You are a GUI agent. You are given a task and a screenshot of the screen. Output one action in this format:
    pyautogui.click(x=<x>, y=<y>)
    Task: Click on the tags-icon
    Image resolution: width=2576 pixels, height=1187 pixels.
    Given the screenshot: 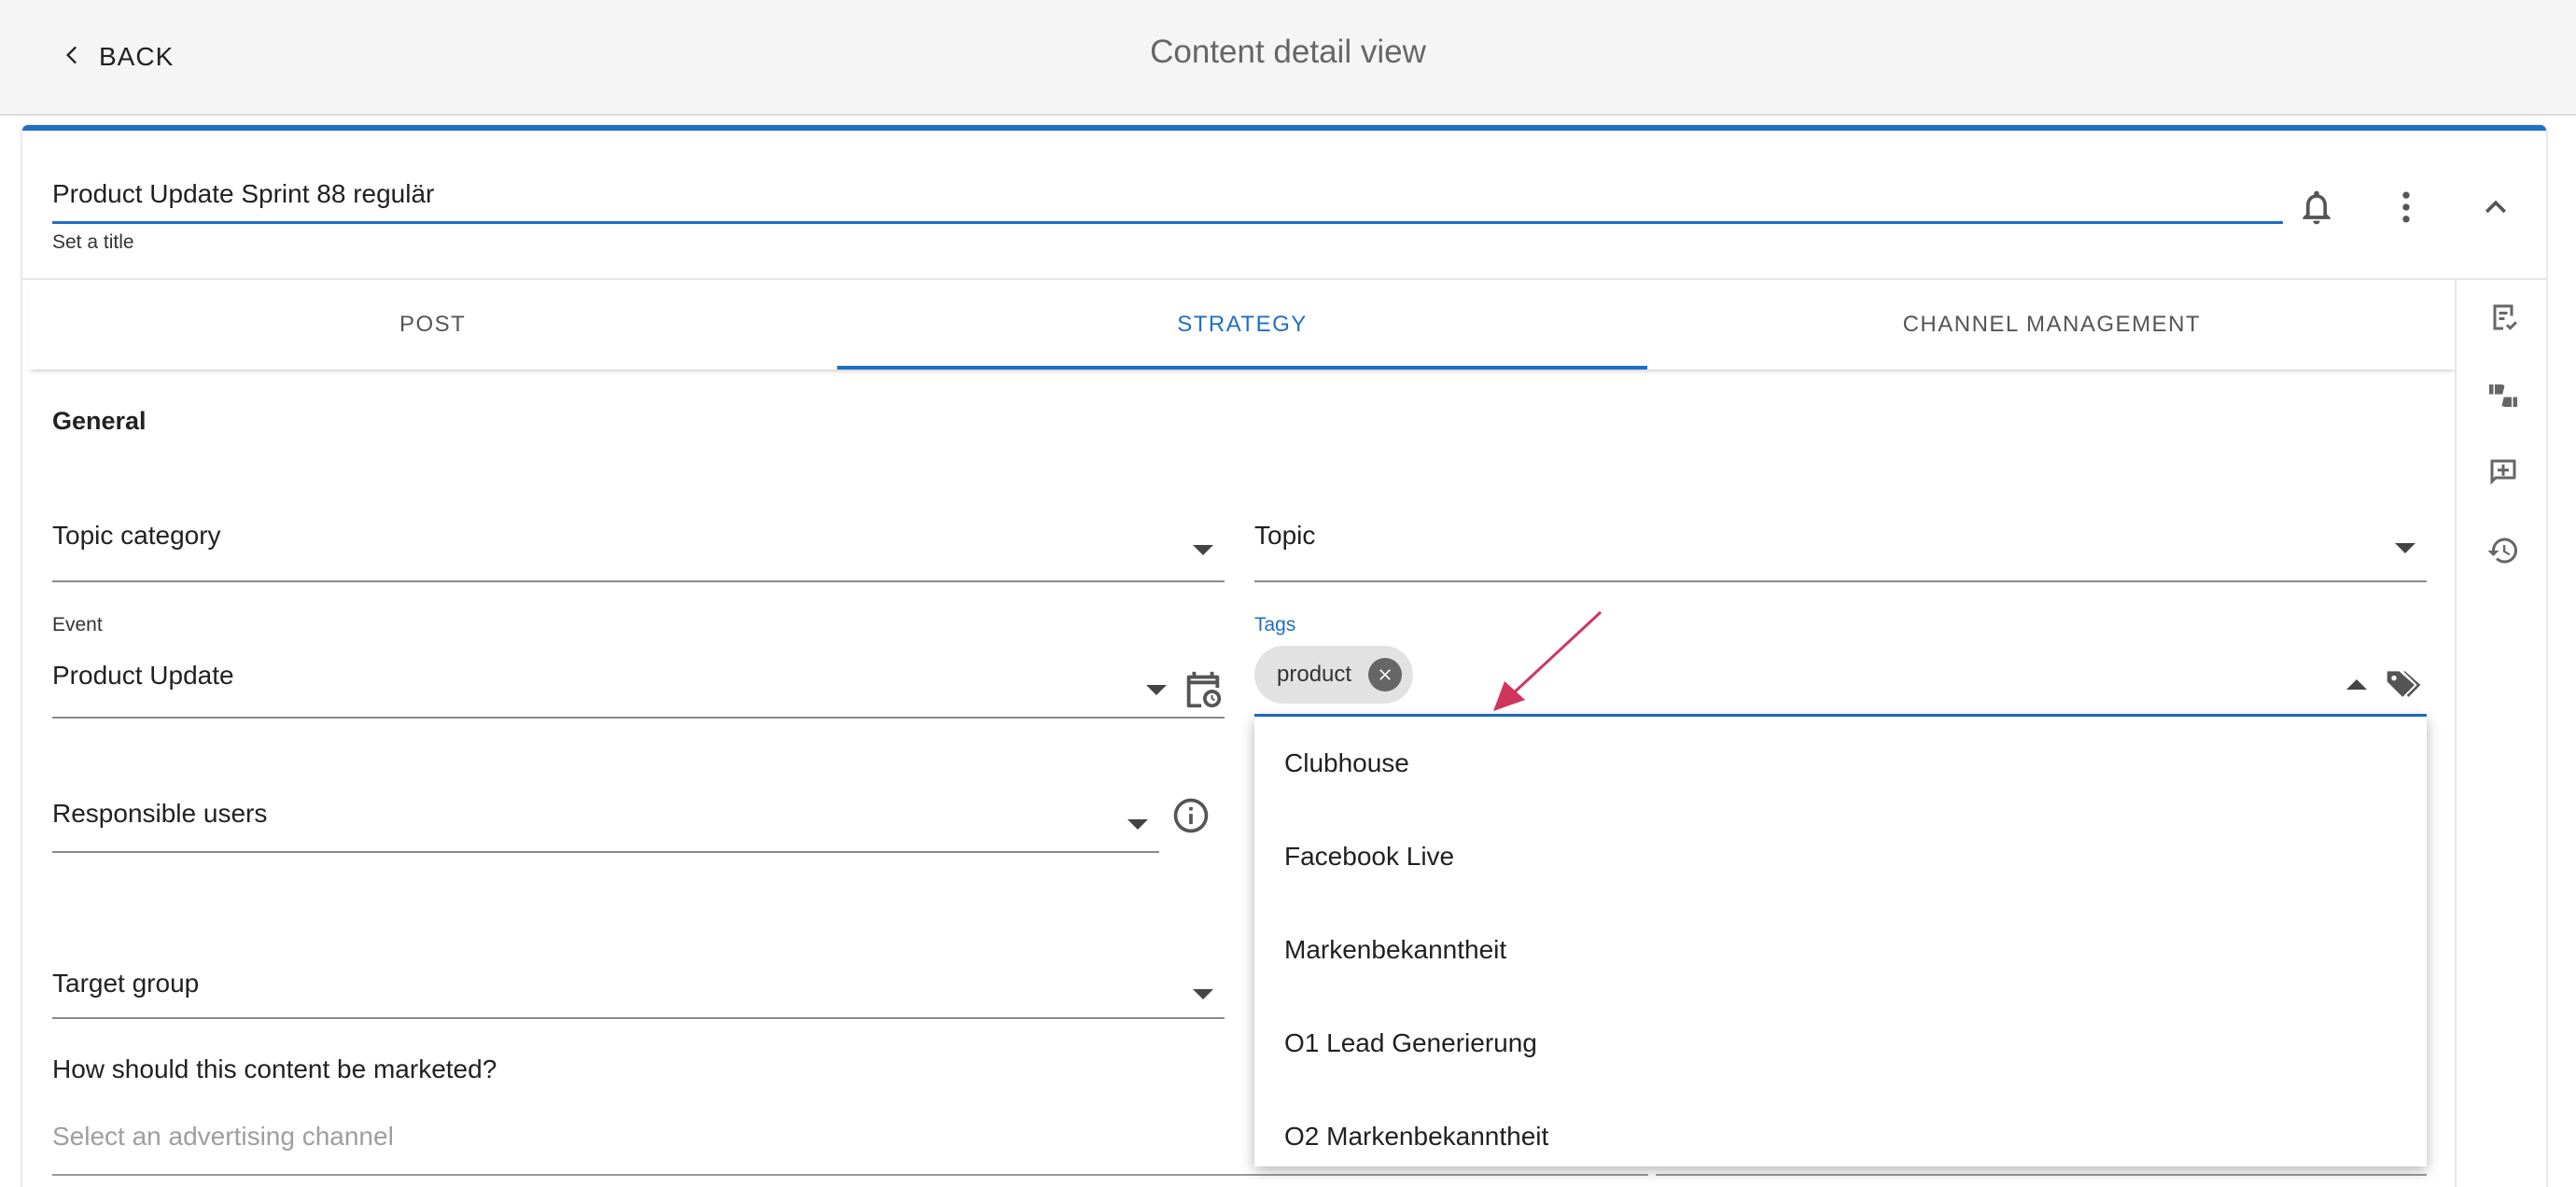 What is the action you would take?
    pyautogui.click(x=2404, y=684)
    